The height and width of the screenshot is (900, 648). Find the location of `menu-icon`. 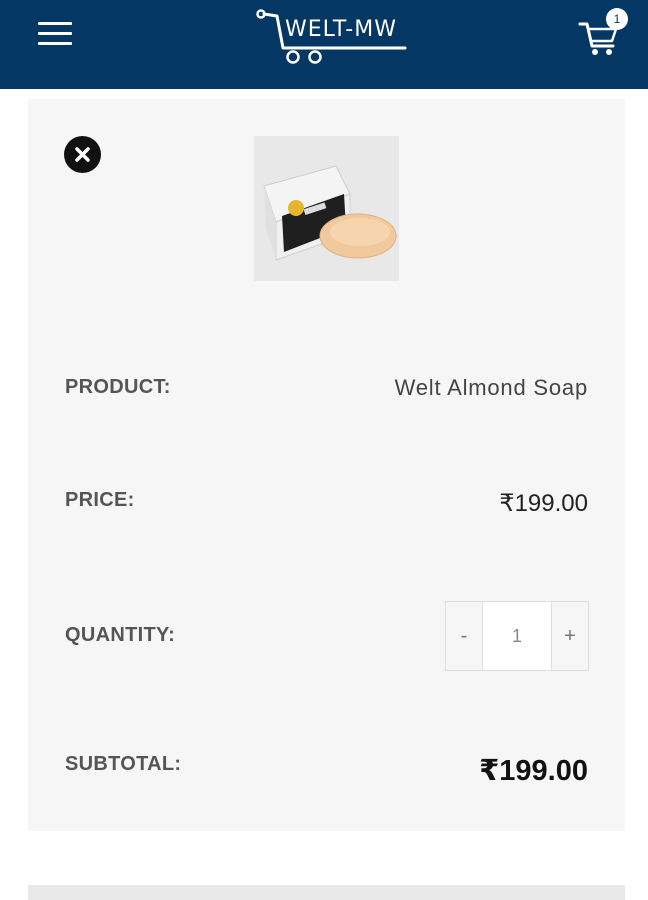

menu-icon is located at coordinates (55, 34).